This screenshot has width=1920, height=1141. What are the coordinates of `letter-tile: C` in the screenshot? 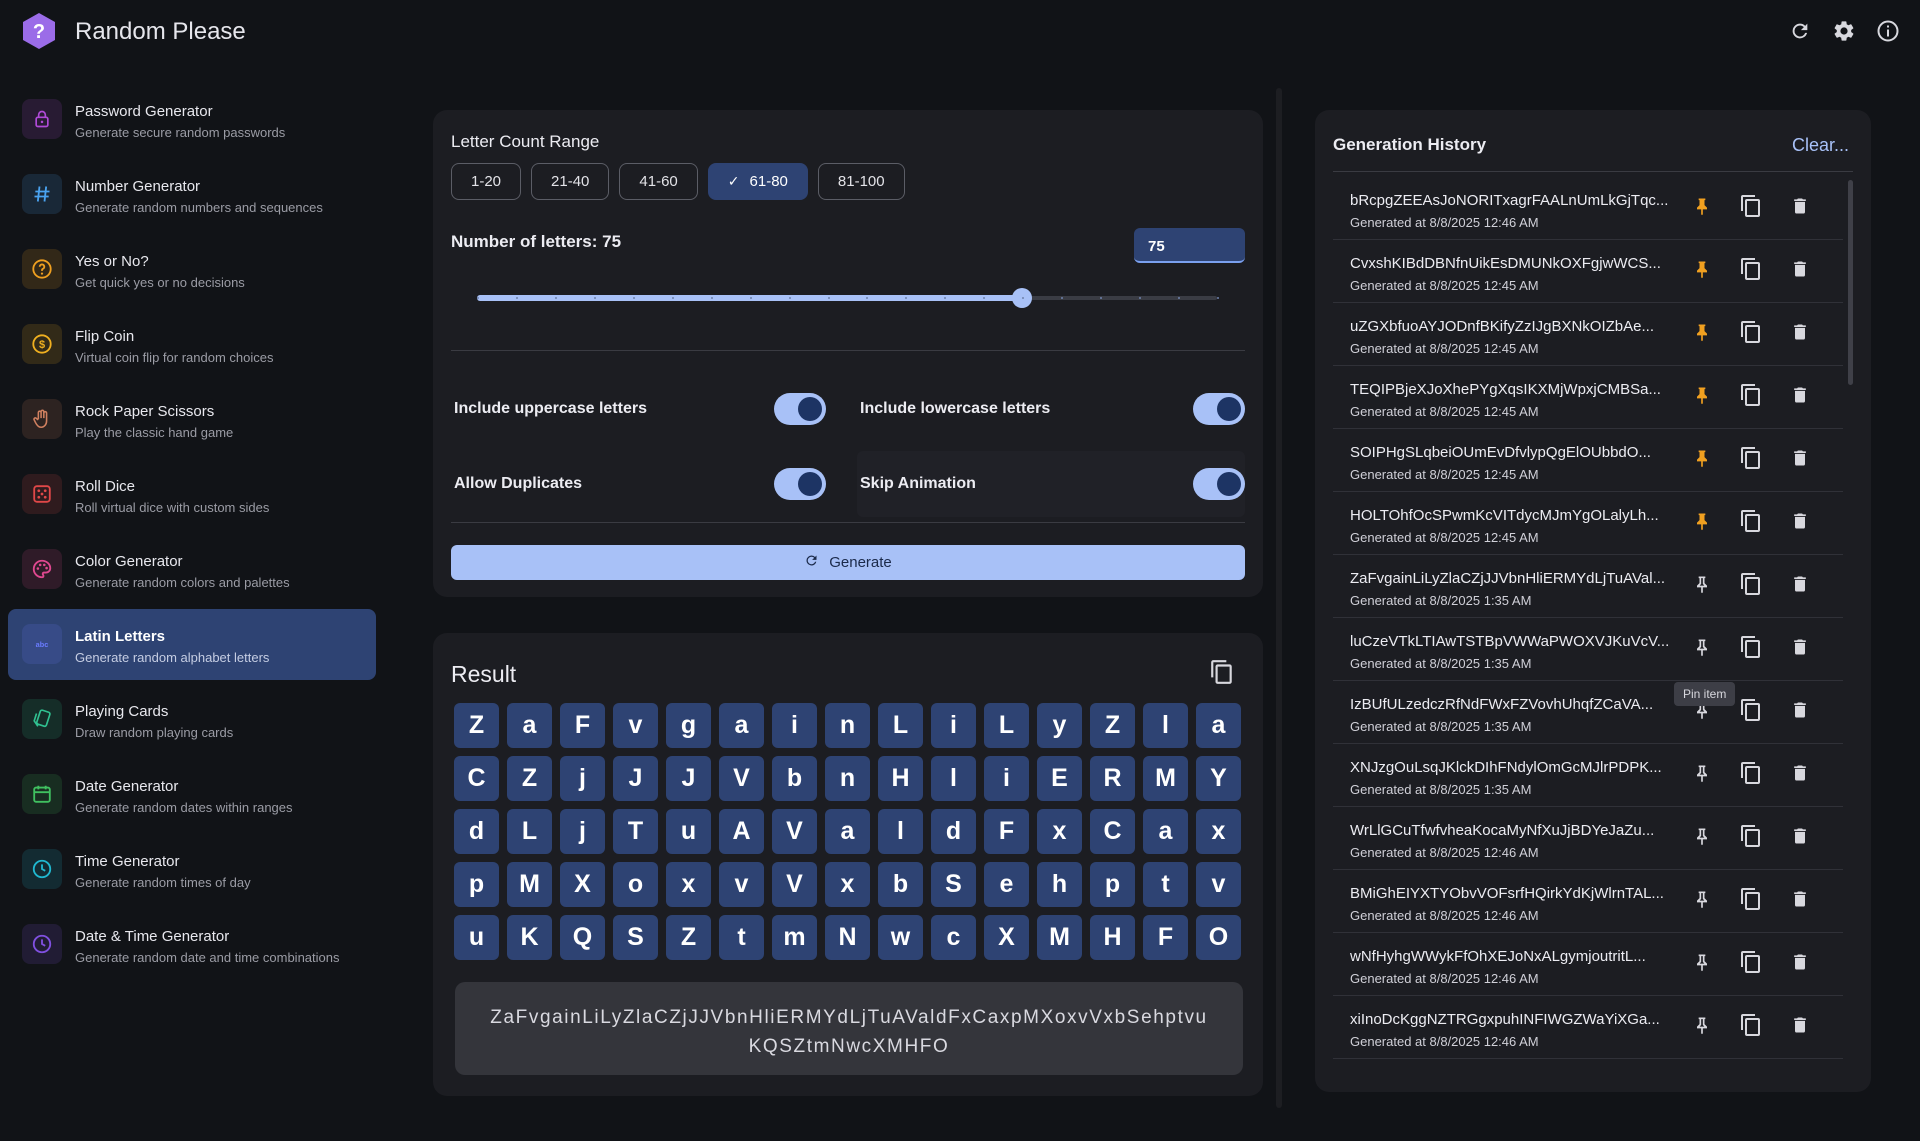 It's located at (1112, 831).